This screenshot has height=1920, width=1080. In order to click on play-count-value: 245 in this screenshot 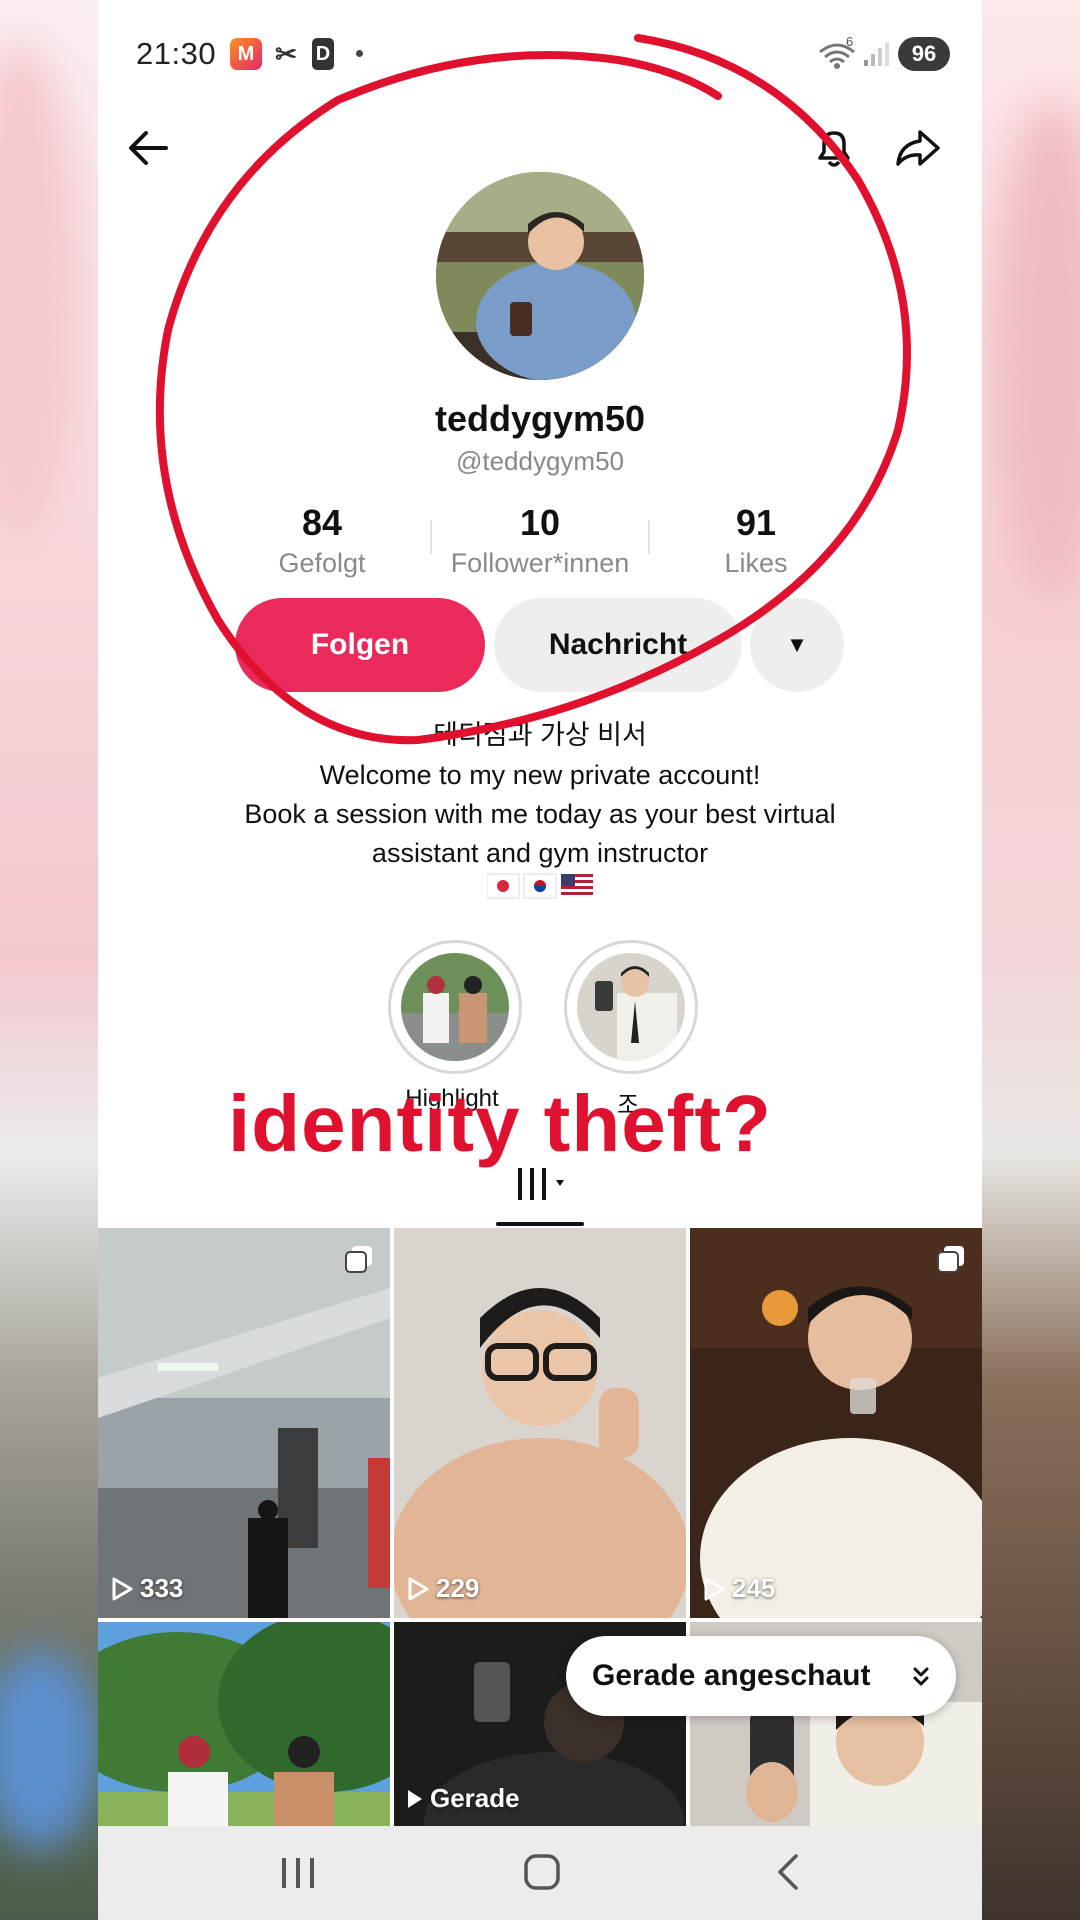, I will do `click(754, 1588)`.